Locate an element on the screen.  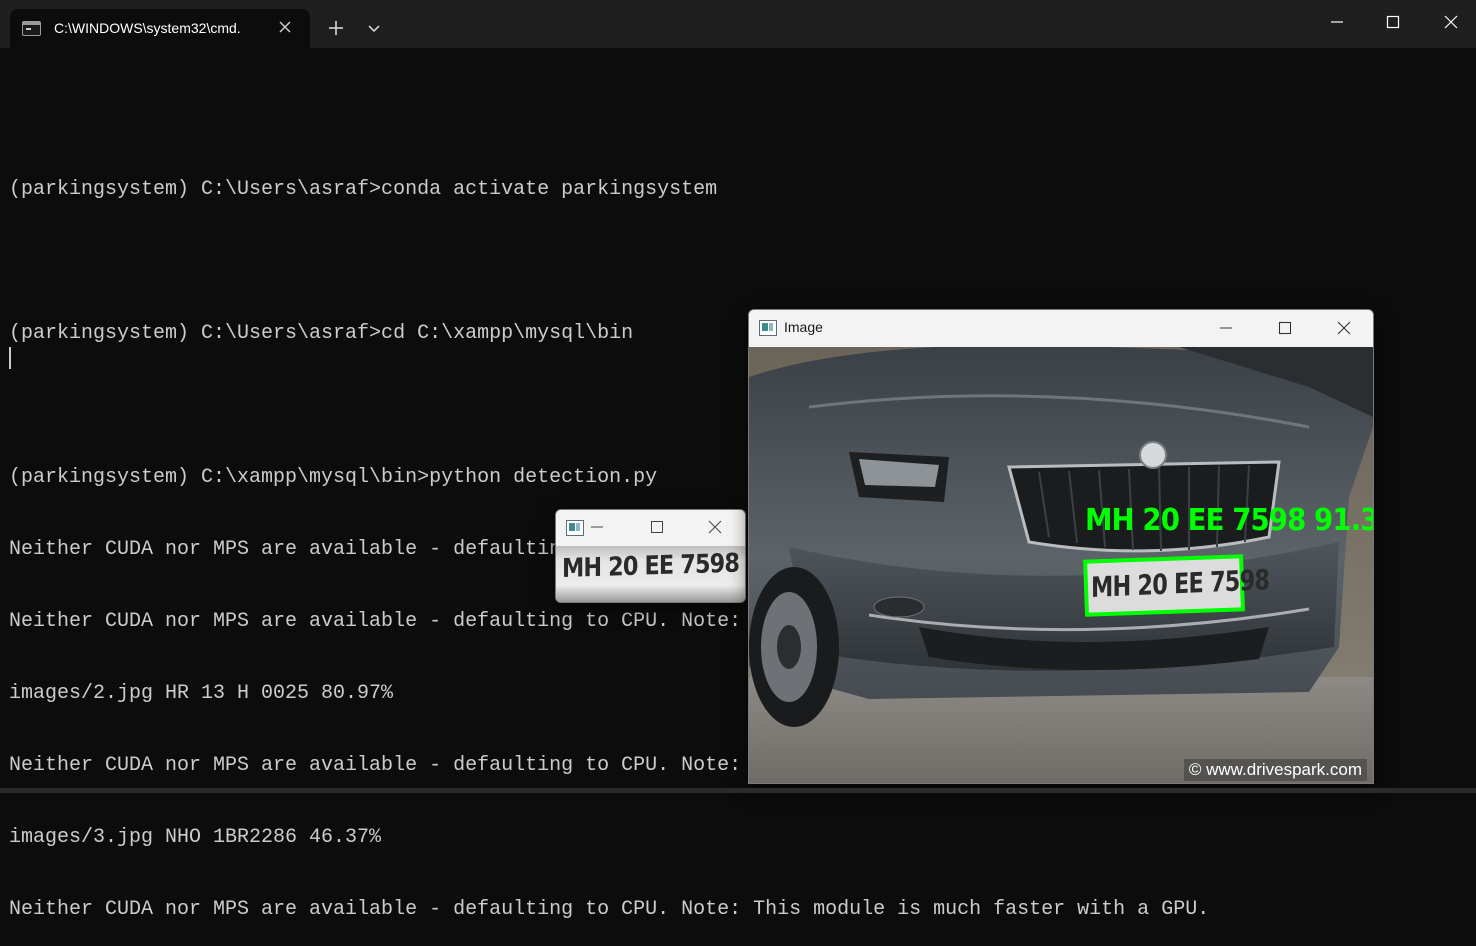
close-window-button is located at coordinates (1449, 22).